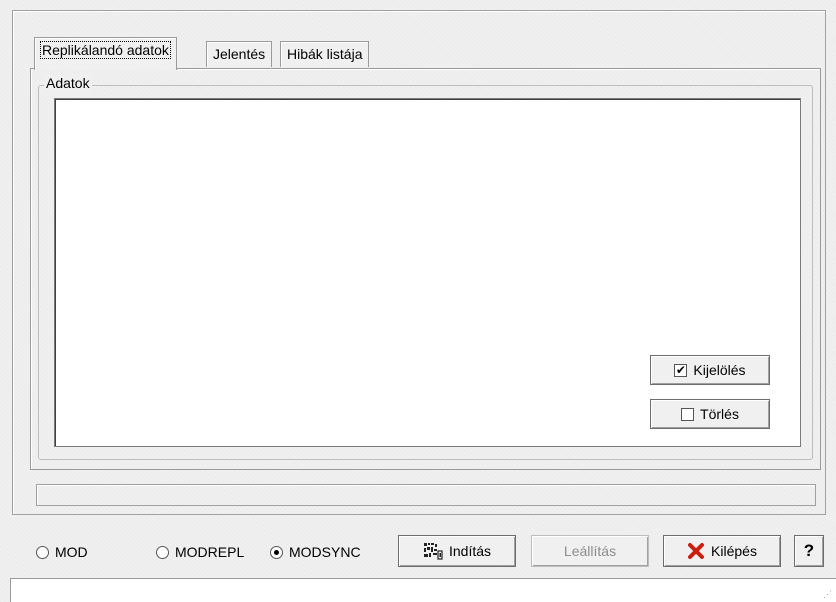 The height and width of the screenshot is (602, 836). I want to click on radio-modrepl: MODREPL, so click(200, 552).